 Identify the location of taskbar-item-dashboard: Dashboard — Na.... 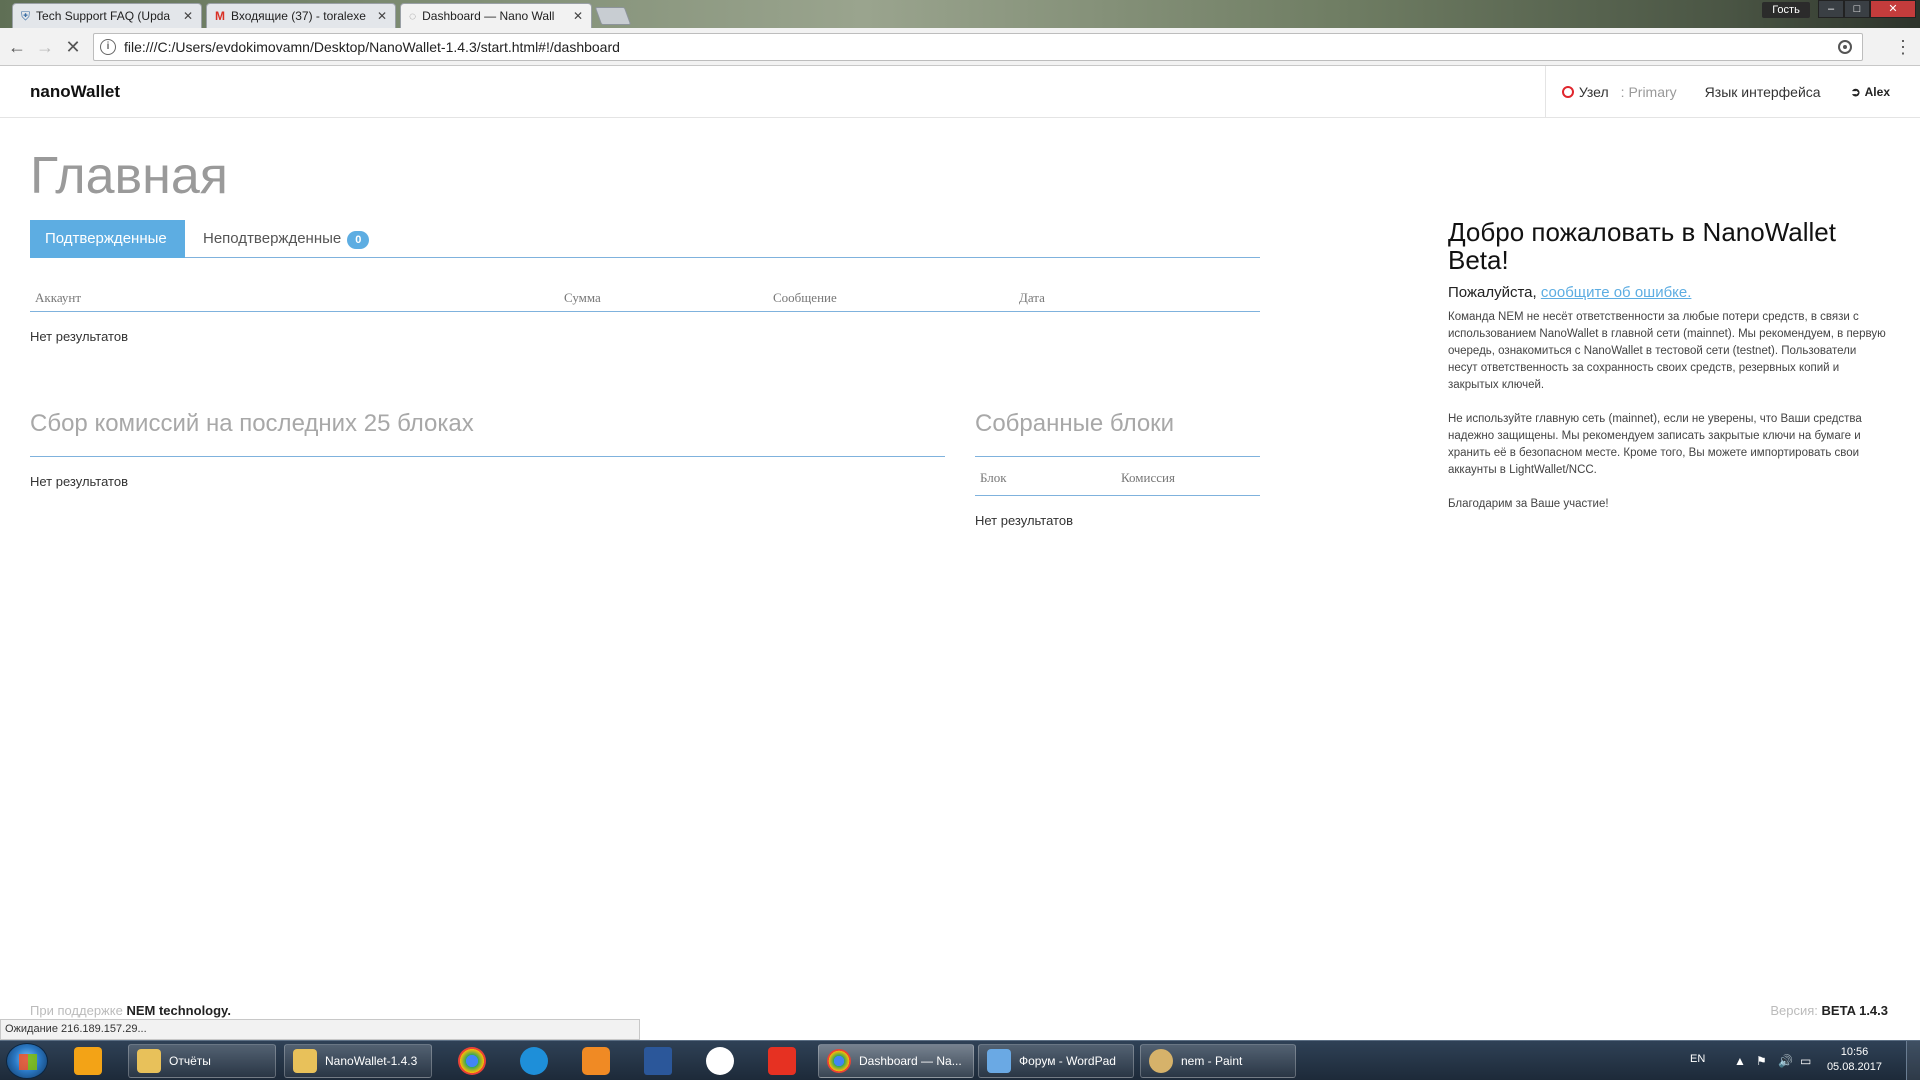
(896, 1061).